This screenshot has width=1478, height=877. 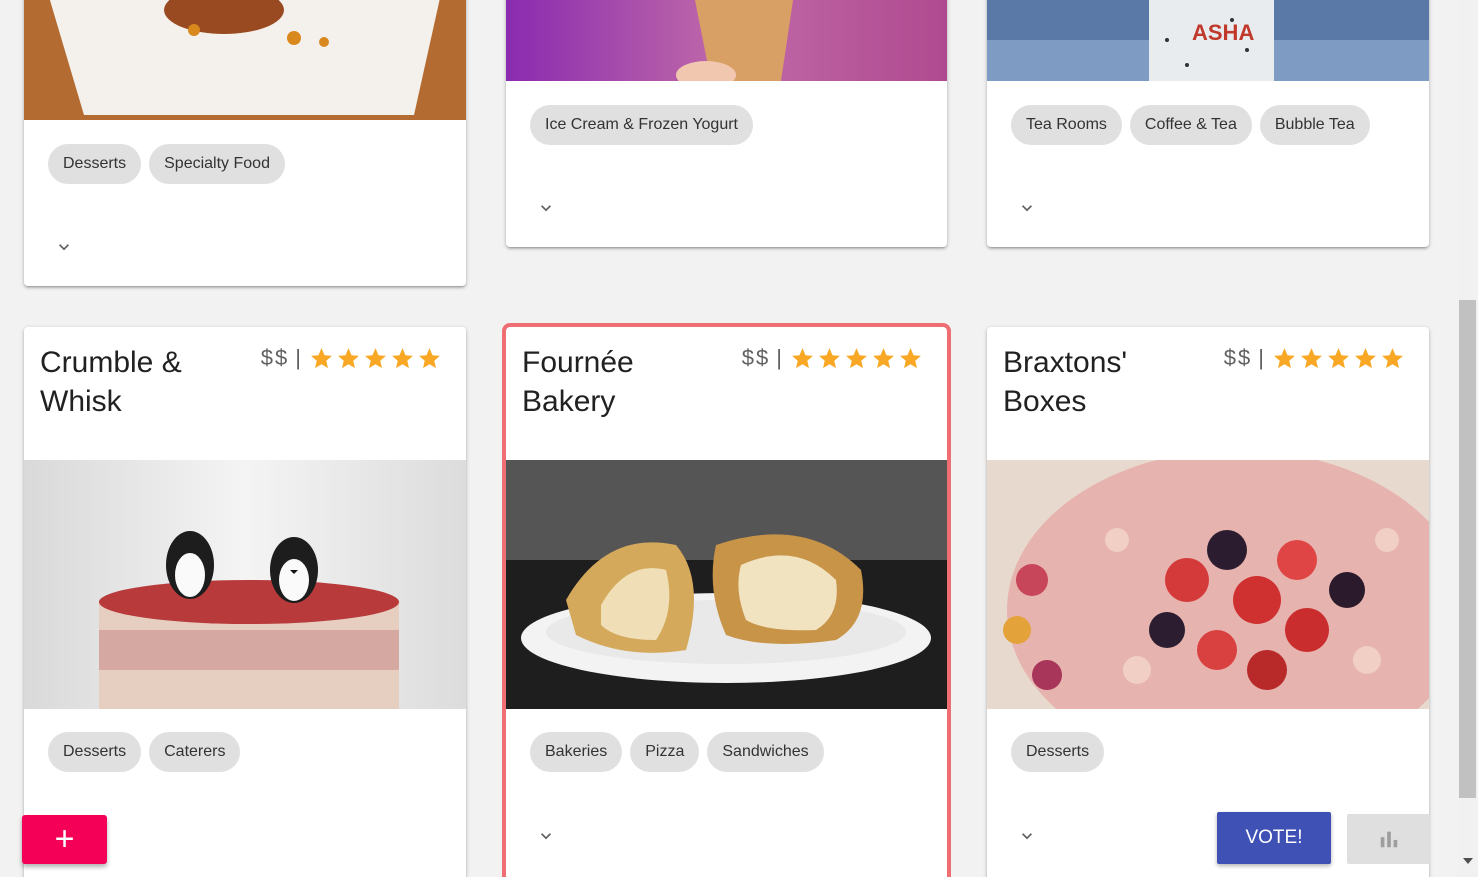 I want to click on chip-category: Specialty Food, so click(x=217, y=164).